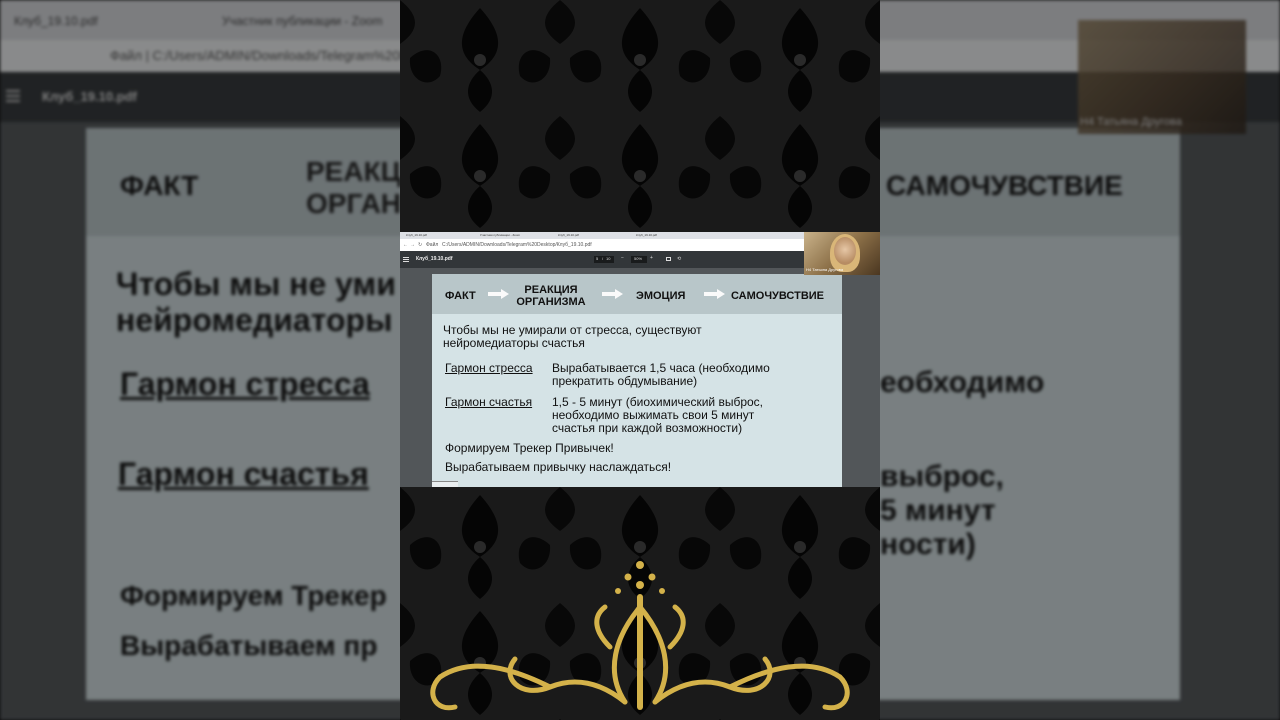 This screenshot has width=1280, height=720. Describe the element at coordinates (608, 258) in the screenshot. I see `page-total: 10` at that location.